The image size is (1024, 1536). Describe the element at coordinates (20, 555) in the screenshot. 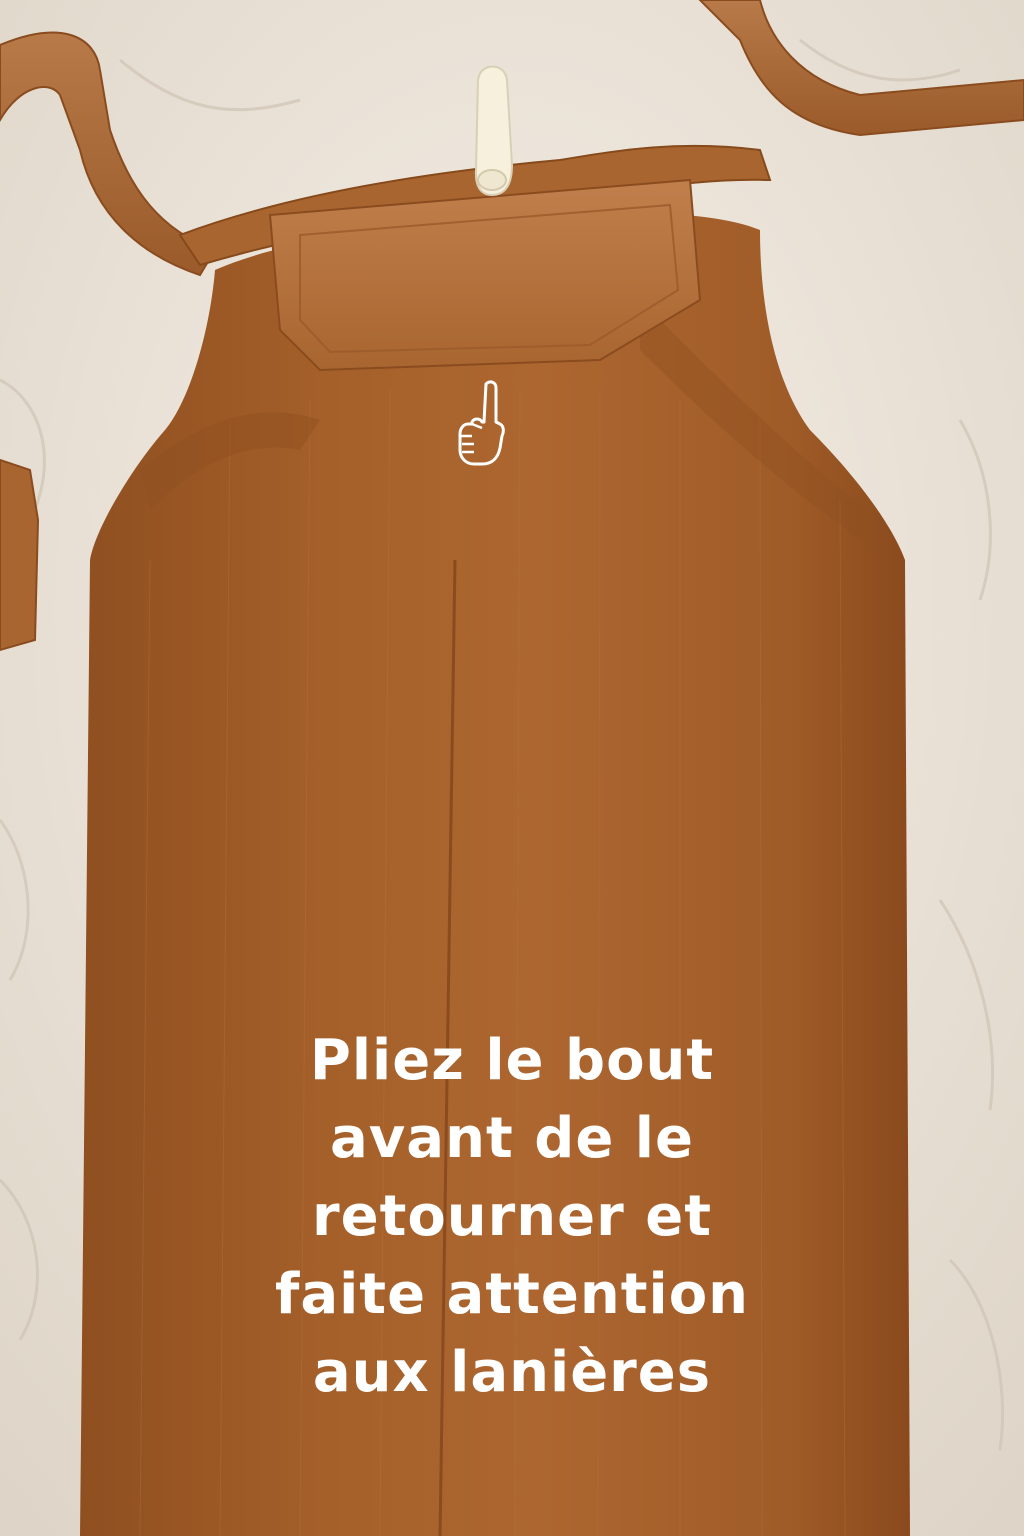

I see `left-edge-strap` at that location.